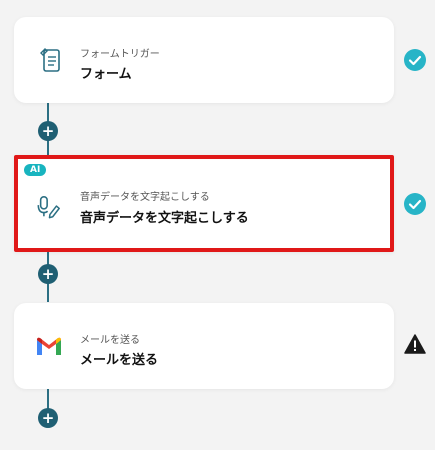 Image resolution: width=435 pixels, height=450 pixels. Describe the element at coordinates (35, 170) in the screenshot. I see `ai-badge: AI` at that location.